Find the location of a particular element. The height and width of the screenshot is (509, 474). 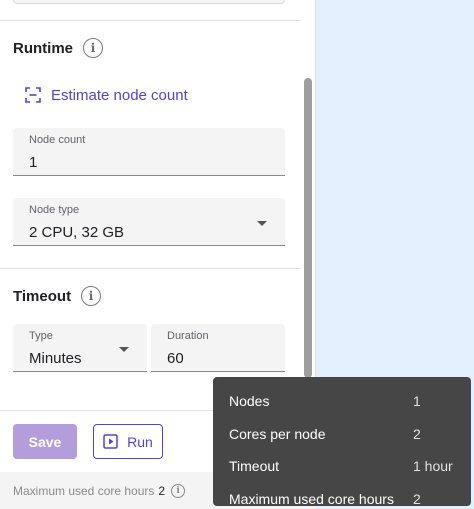

tooltip-row: Nodes 1 is located at coordinates (342, 401).